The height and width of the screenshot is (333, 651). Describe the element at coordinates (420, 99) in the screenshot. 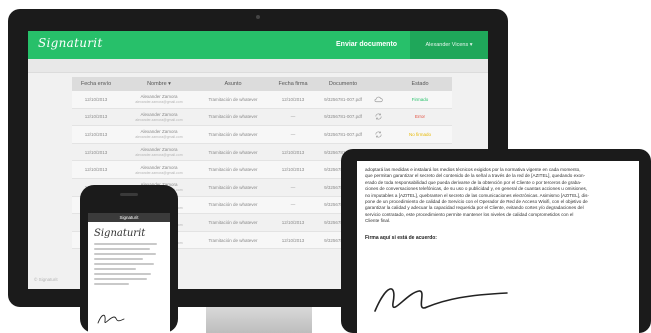

I see `status-badge: Firmado` at that location.